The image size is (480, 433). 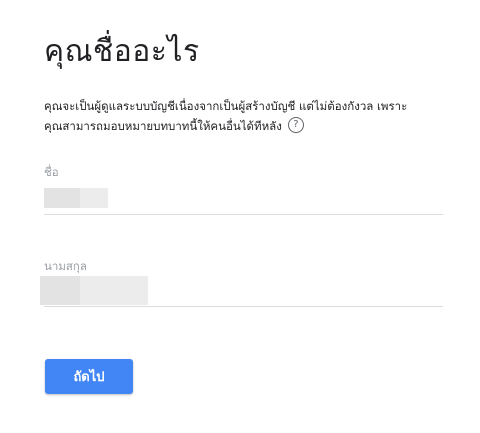 I want to click on first-name-label: ชื่อ, so click(x=51, y=172).